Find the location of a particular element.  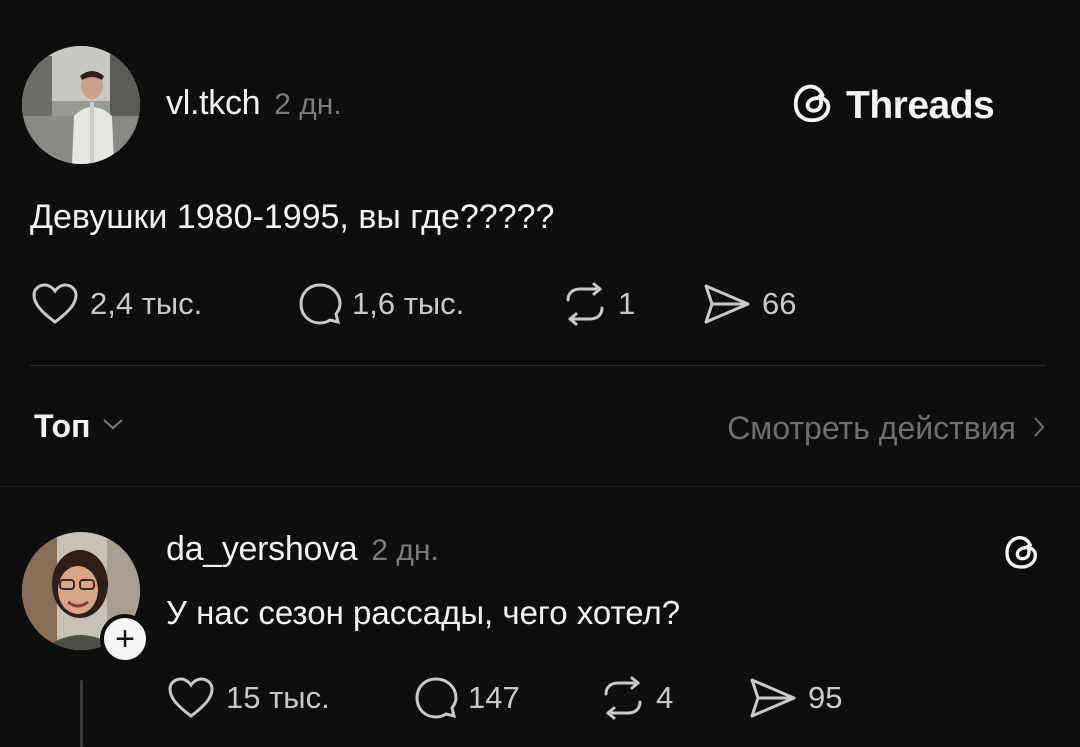

chevron-down-icon is located at coordinates (113, 426).